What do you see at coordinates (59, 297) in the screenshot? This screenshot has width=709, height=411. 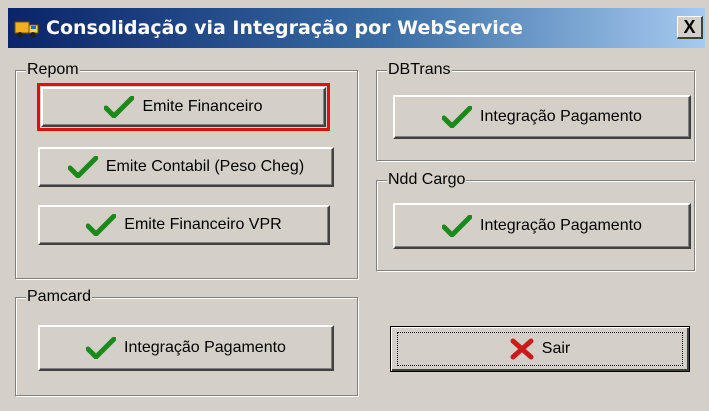 I see `group-label-pamcard: Pamcard` at bounding box center [59, 297].